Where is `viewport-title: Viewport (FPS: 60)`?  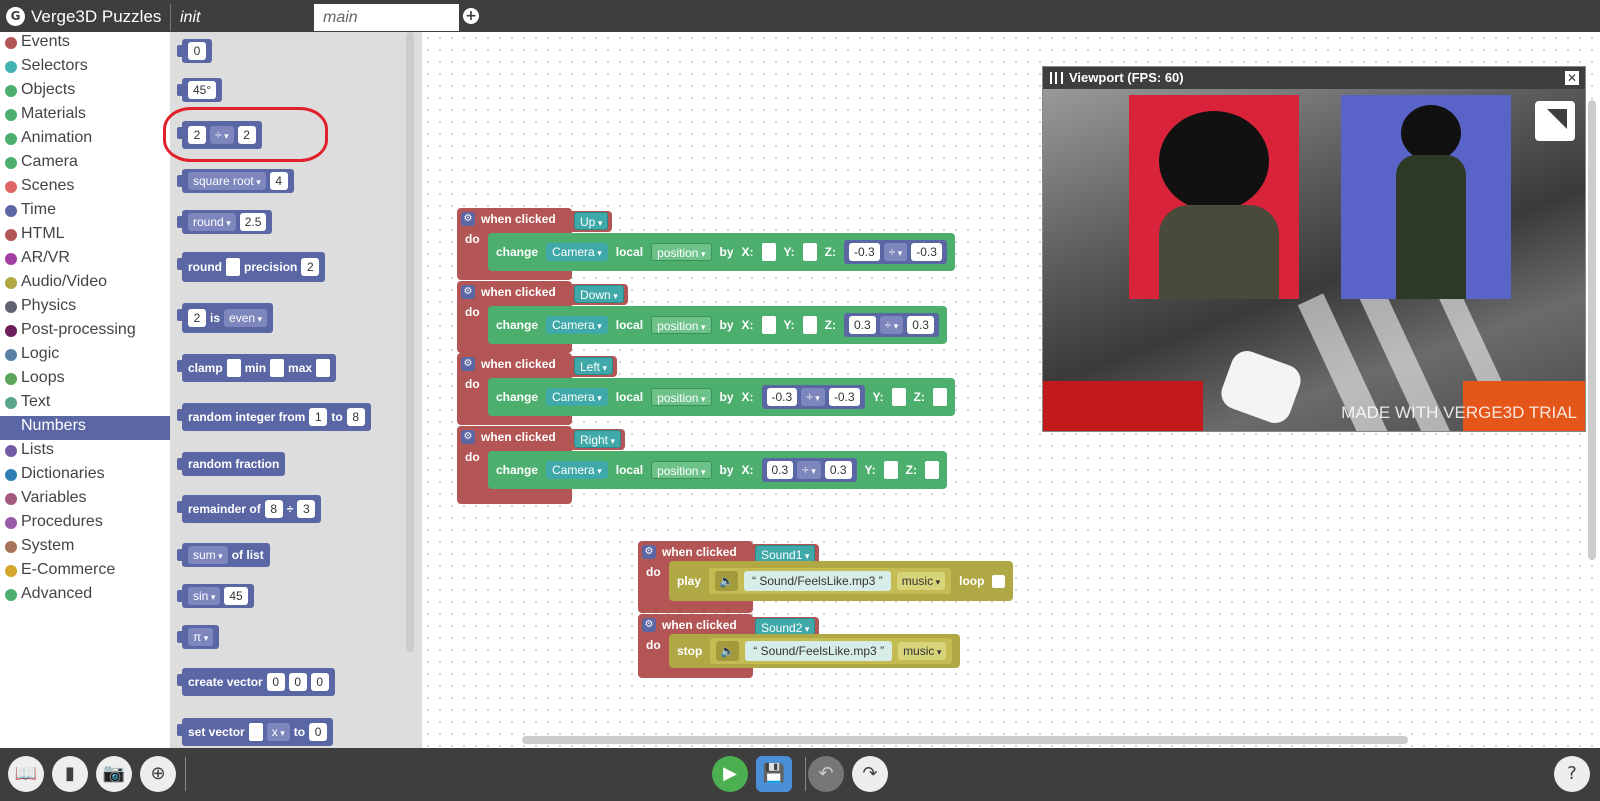 viewport-title: Viewport (FPS: 60) is located at coordinates (1314, 78).